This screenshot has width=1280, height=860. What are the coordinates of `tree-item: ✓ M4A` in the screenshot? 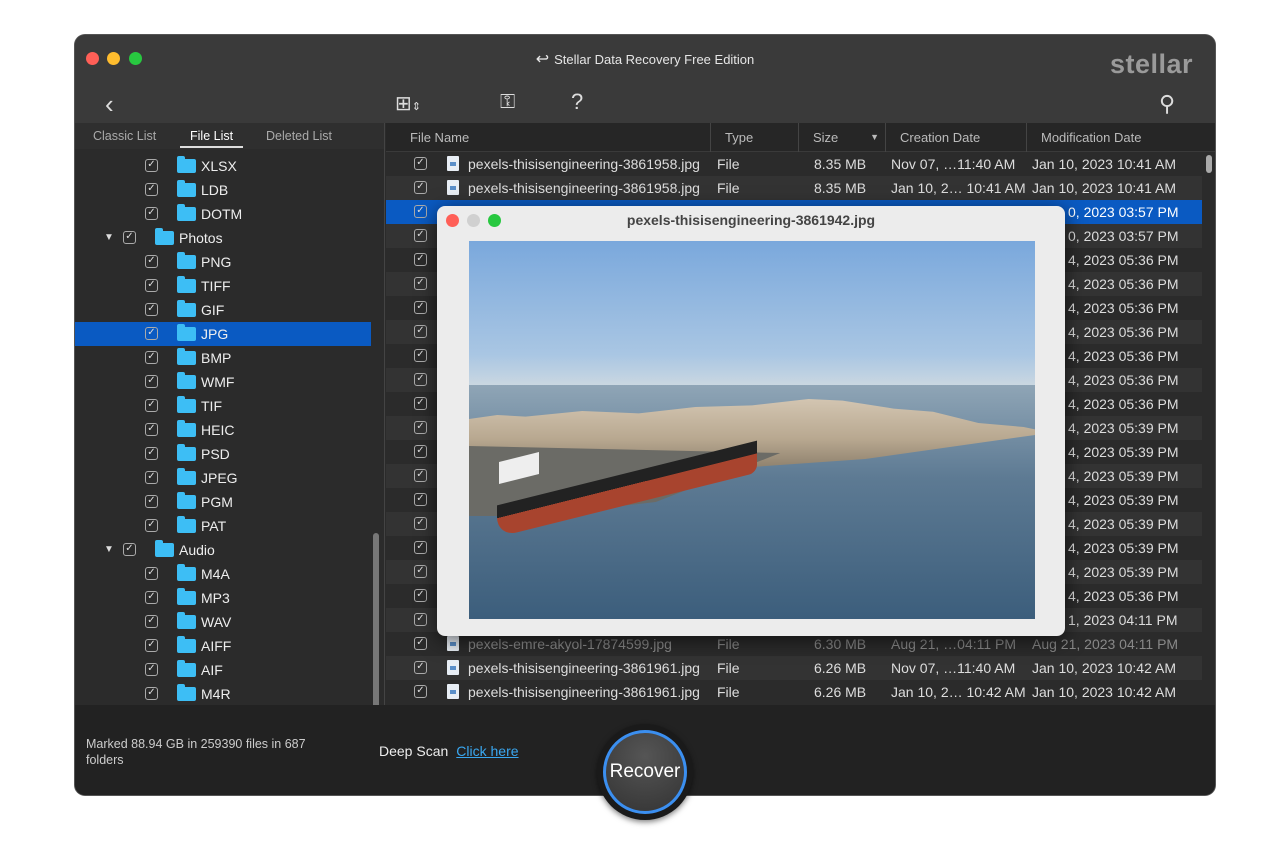 It's located at (223, 574).